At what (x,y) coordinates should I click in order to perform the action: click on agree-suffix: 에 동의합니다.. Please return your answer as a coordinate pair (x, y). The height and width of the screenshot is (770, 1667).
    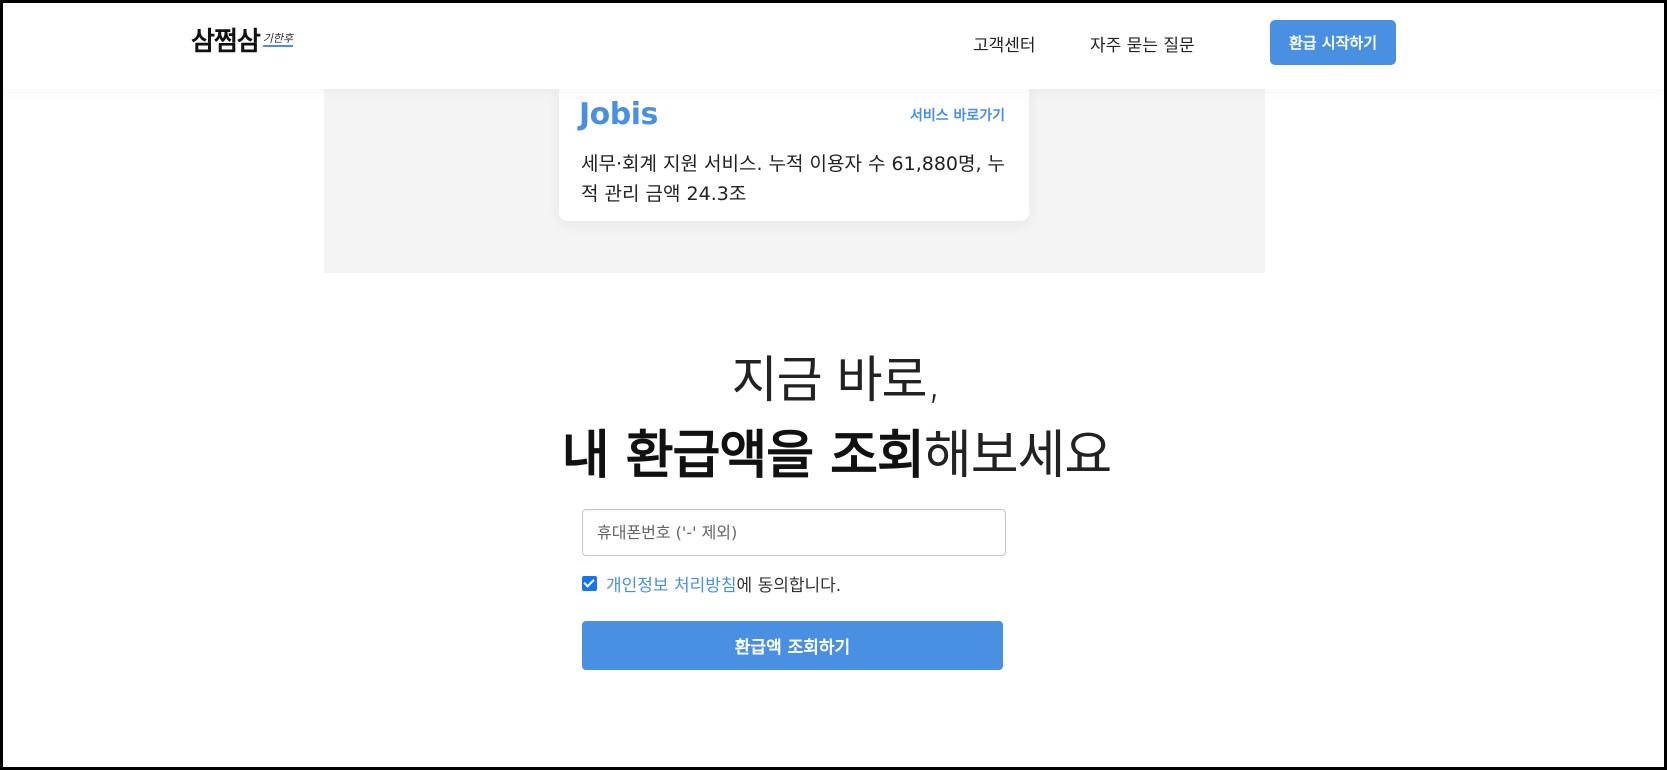
    Looking at the image, I should click on (789, 586).